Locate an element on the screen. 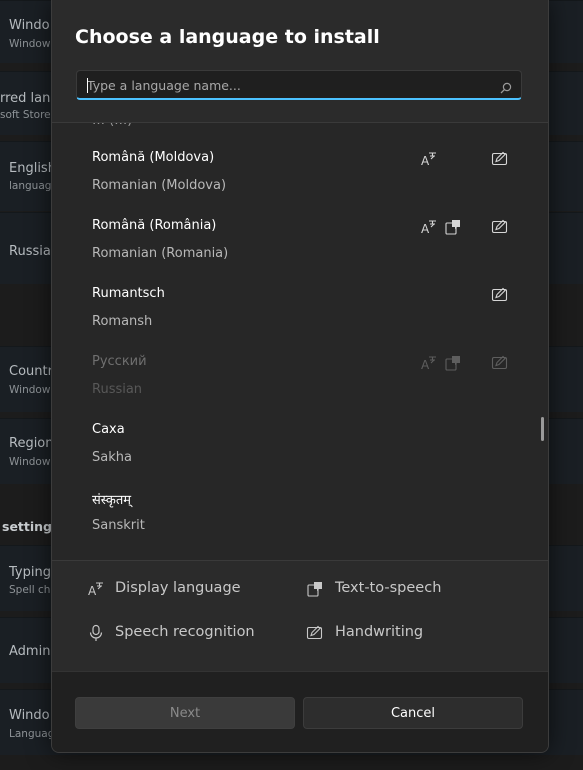 This screenshot has height=770, width=583. language-english-name: Sanskrit is located at coordinates (118, 525).